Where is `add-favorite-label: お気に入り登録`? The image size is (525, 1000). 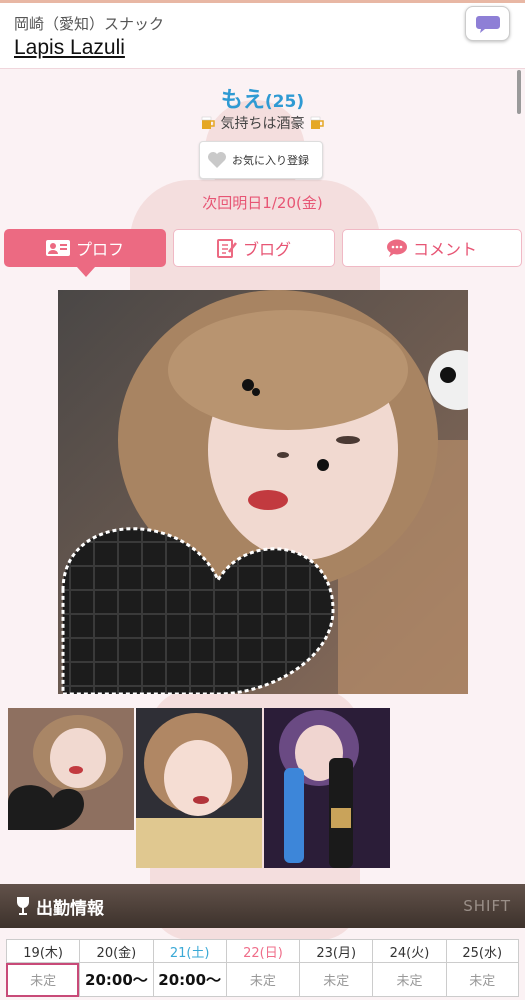 add-favorite-label: お気に入り登録 is located at coordinates (270, 160).